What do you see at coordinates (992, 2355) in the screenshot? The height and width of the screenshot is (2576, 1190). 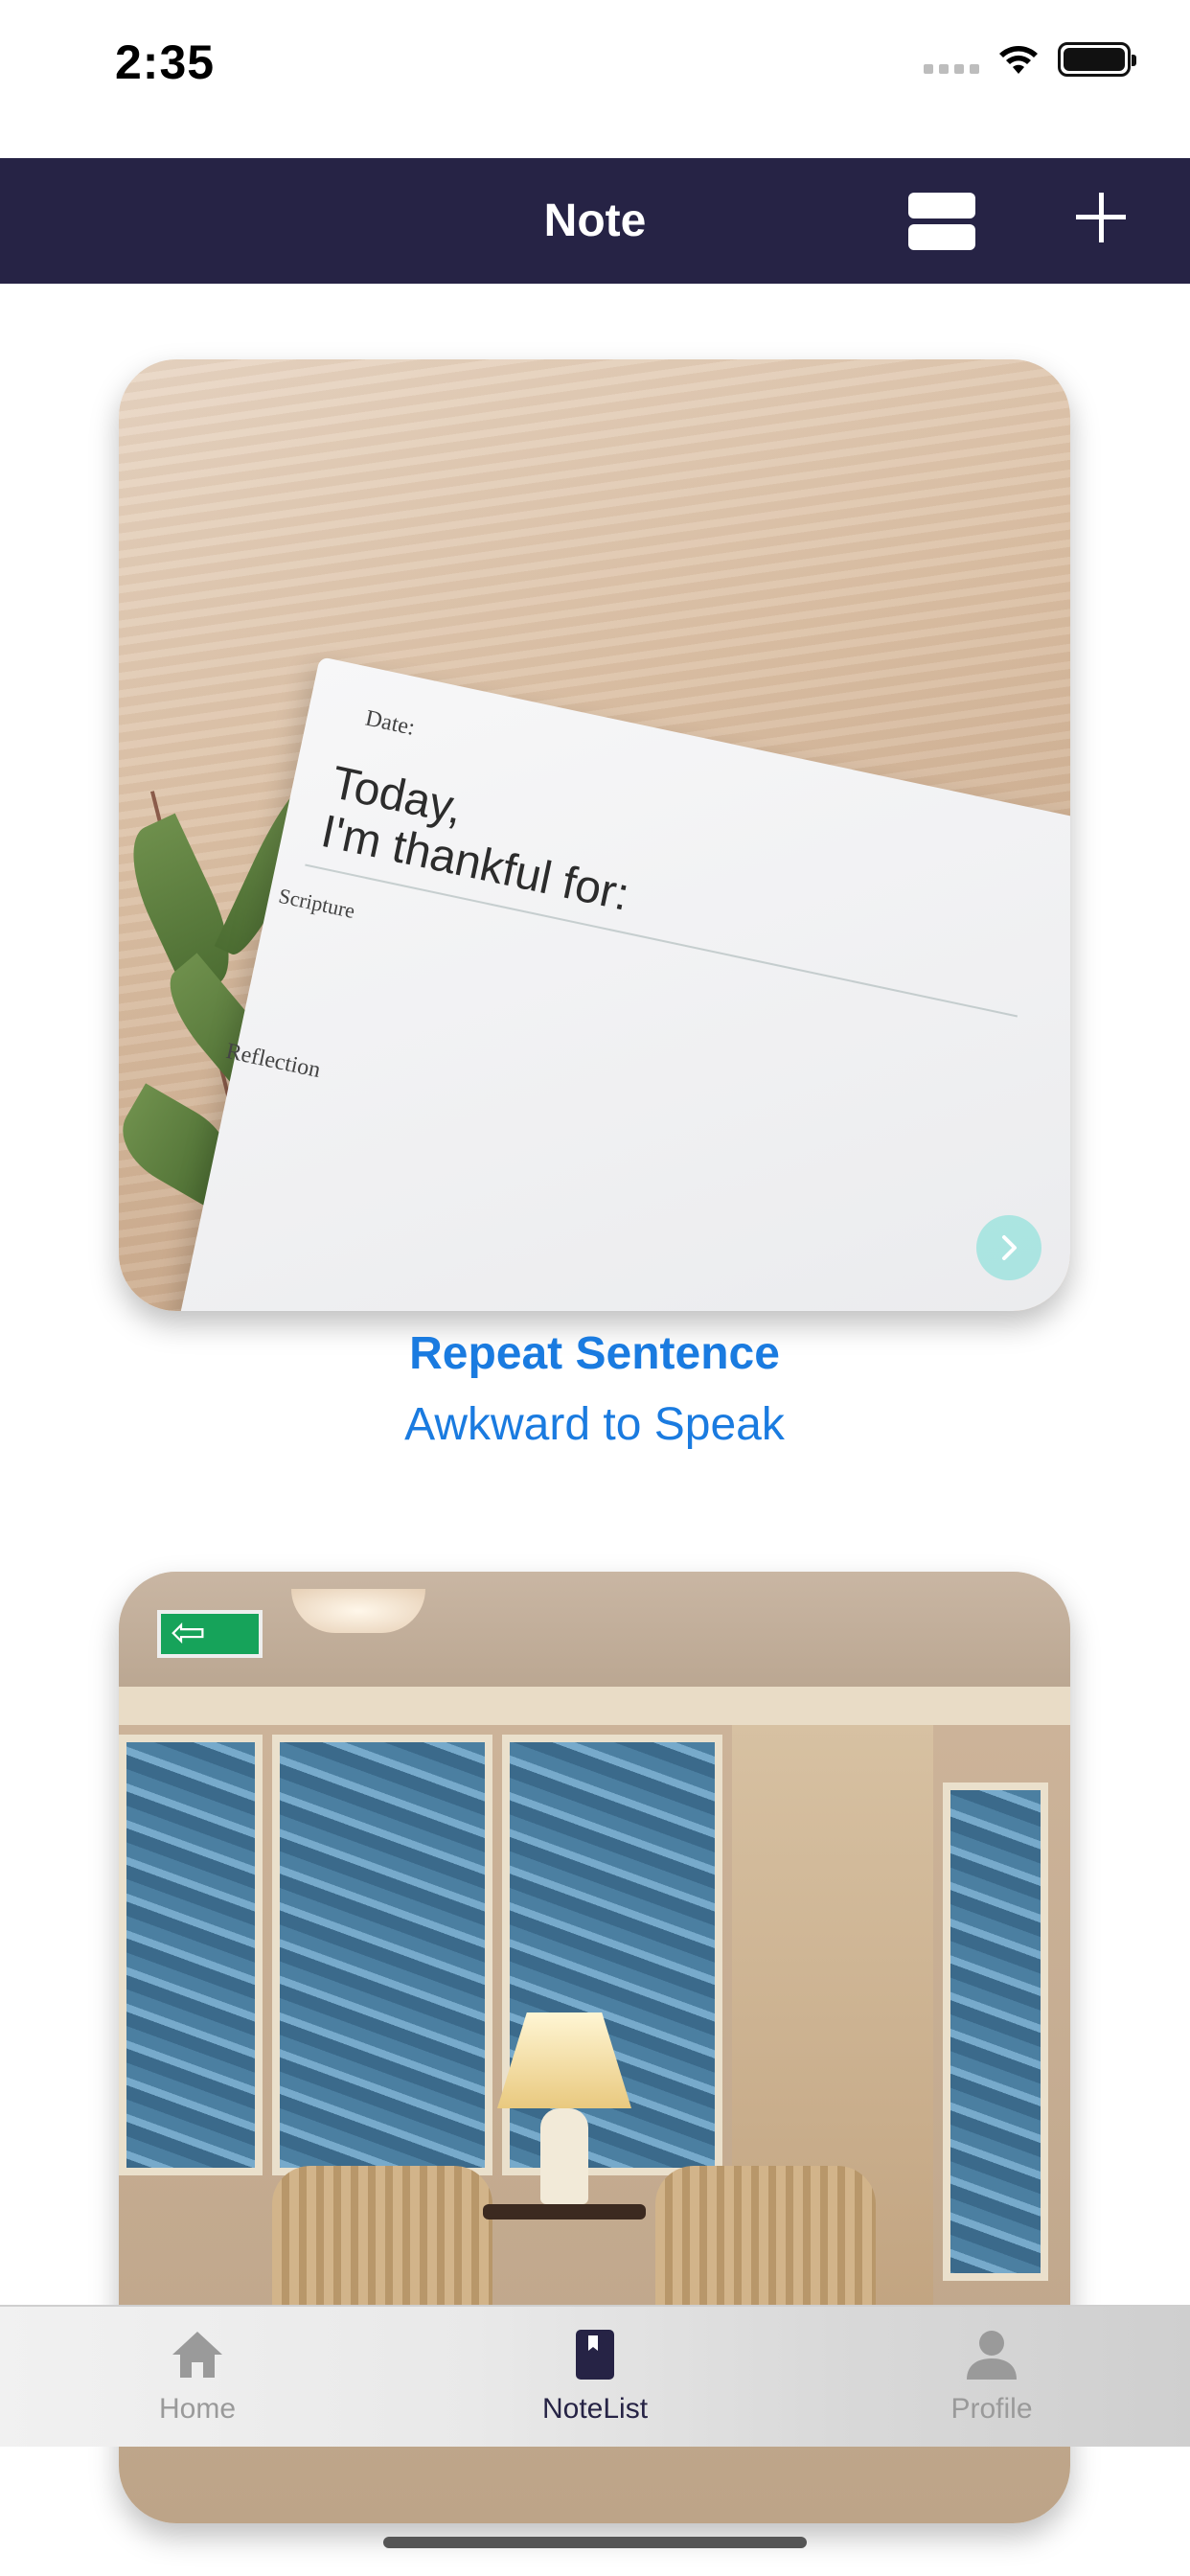 I see `person-icon` at bounding box center [992, 2355].